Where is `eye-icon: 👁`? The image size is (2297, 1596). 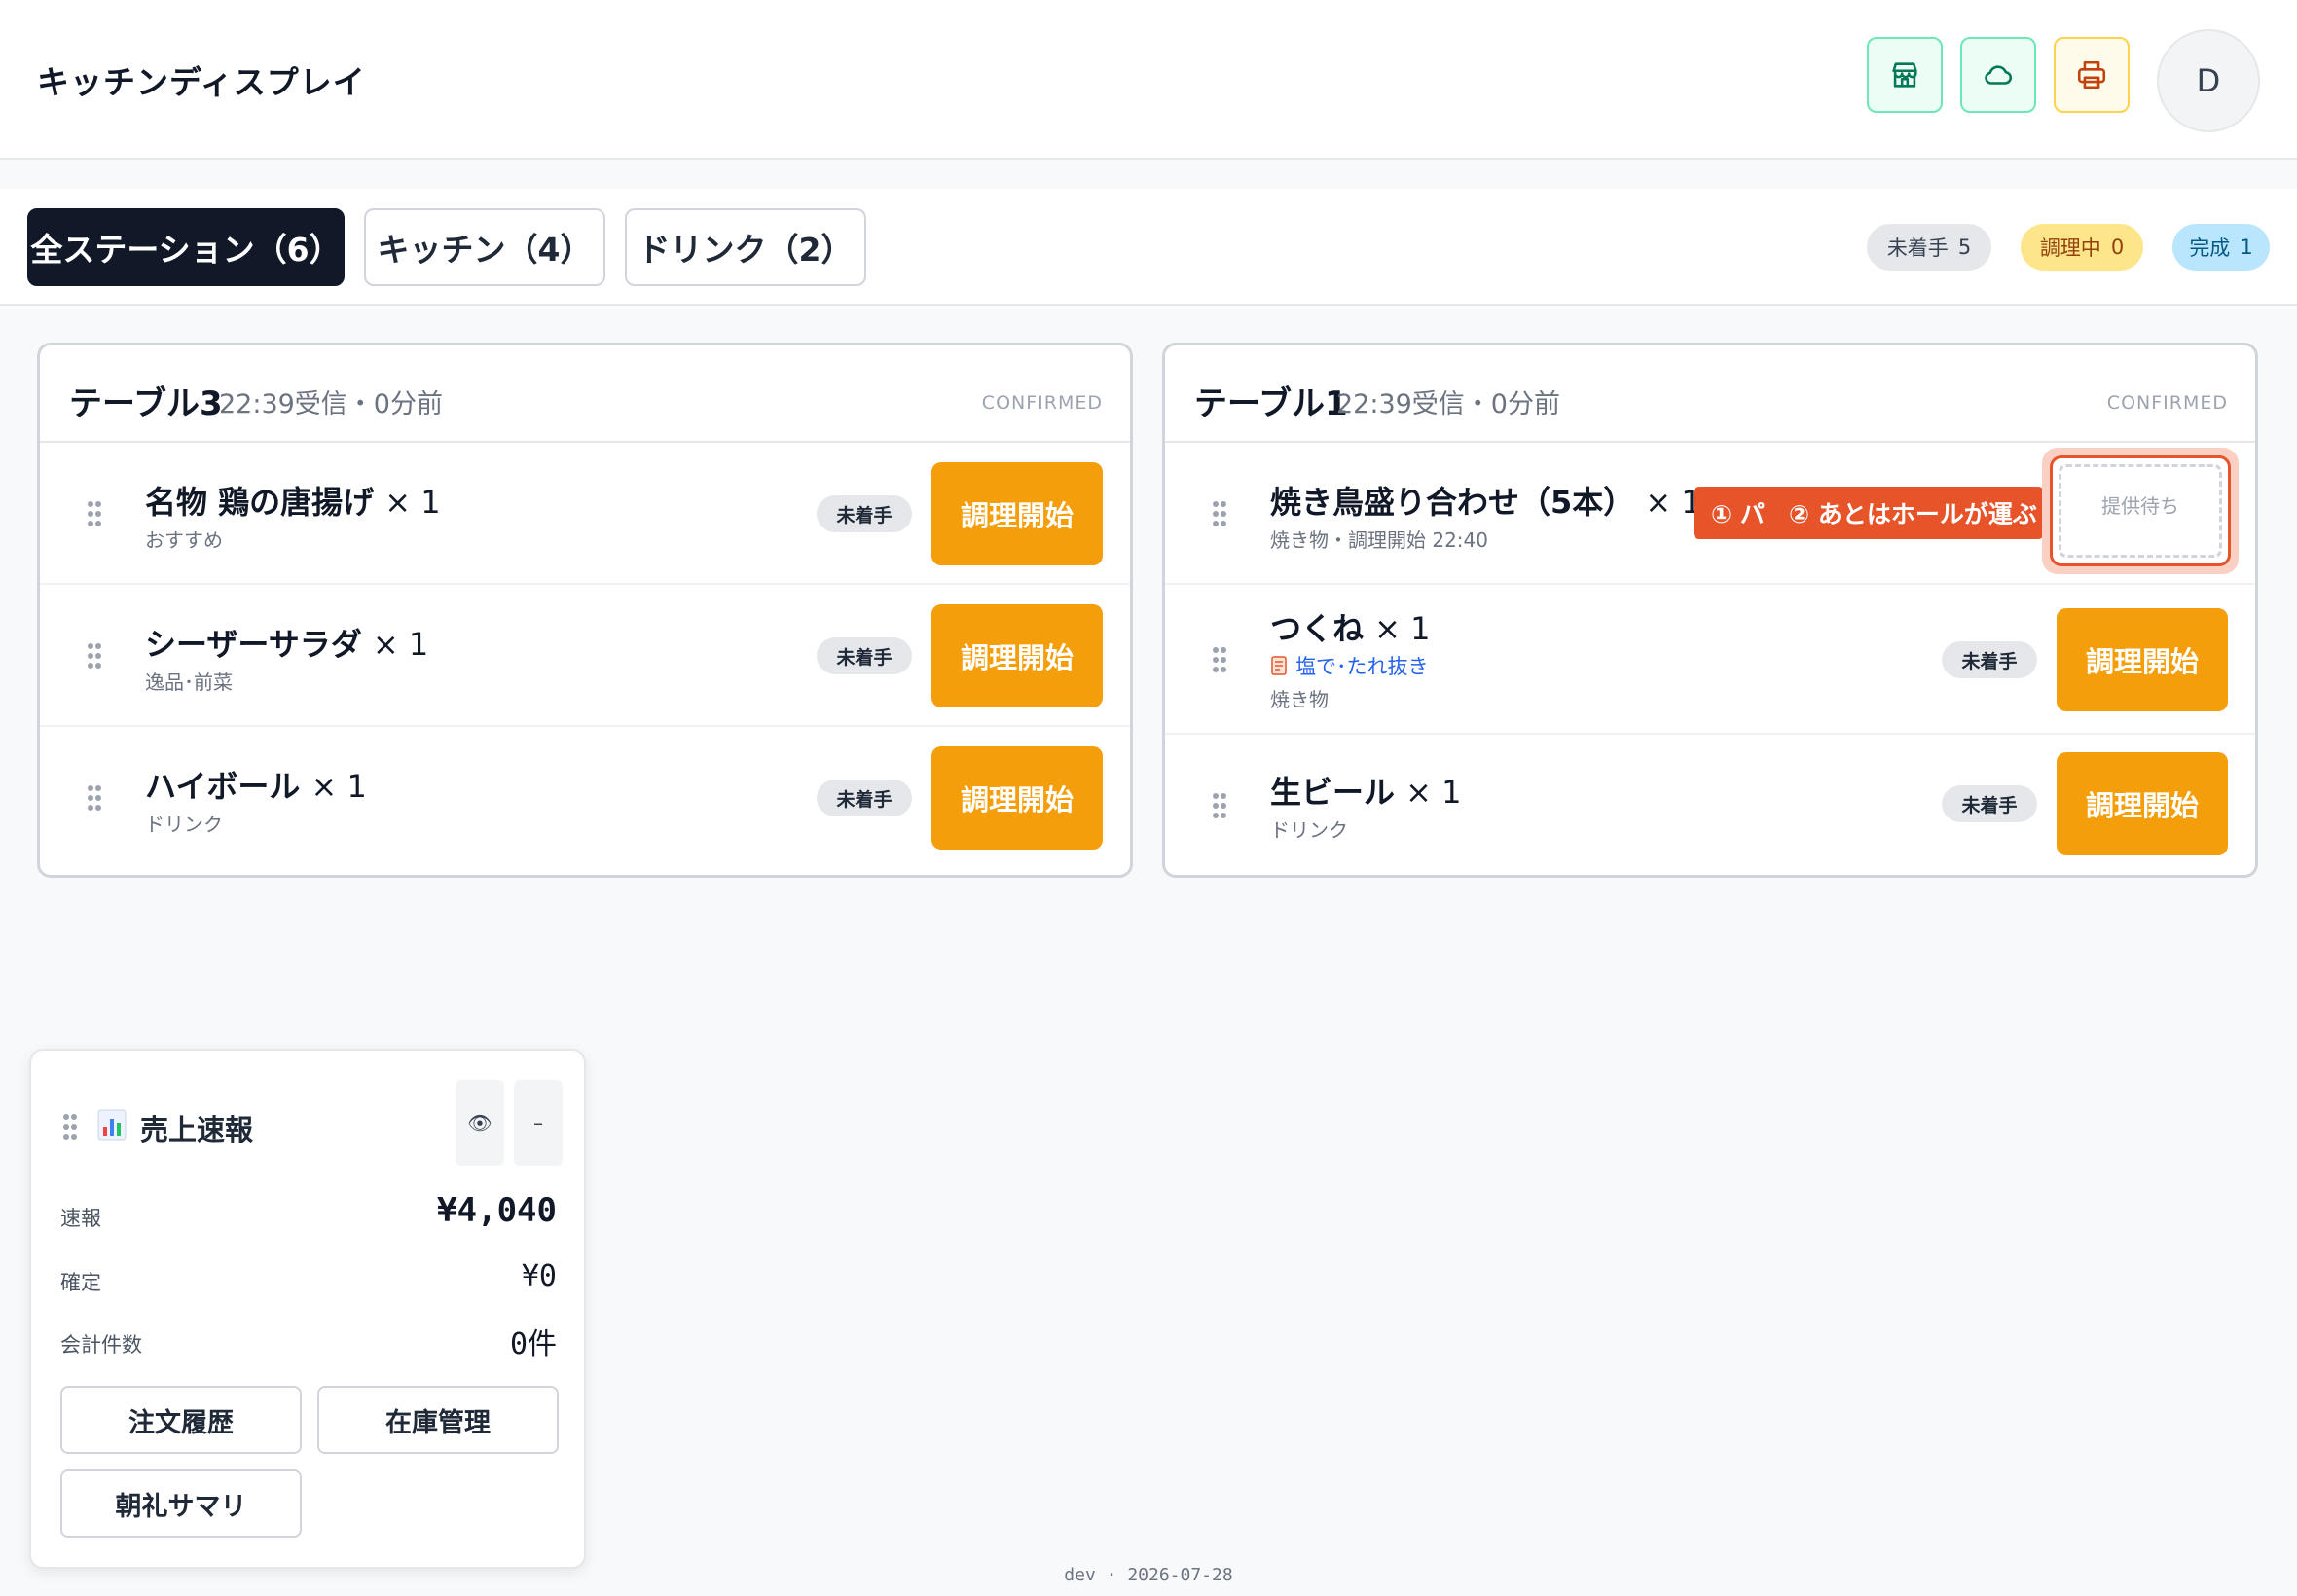 eye-icon: 👁 is located at coordinates (479, 1123).